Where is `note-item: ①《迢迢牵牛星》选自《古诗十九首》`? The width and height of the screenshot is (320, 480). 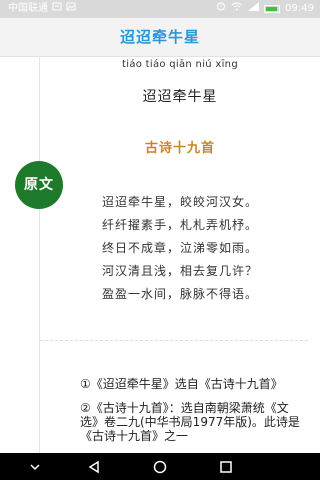
note-item: ①《迢迢牵牛星》选自《古诗十九首》 is located at coordinates (181, 384).